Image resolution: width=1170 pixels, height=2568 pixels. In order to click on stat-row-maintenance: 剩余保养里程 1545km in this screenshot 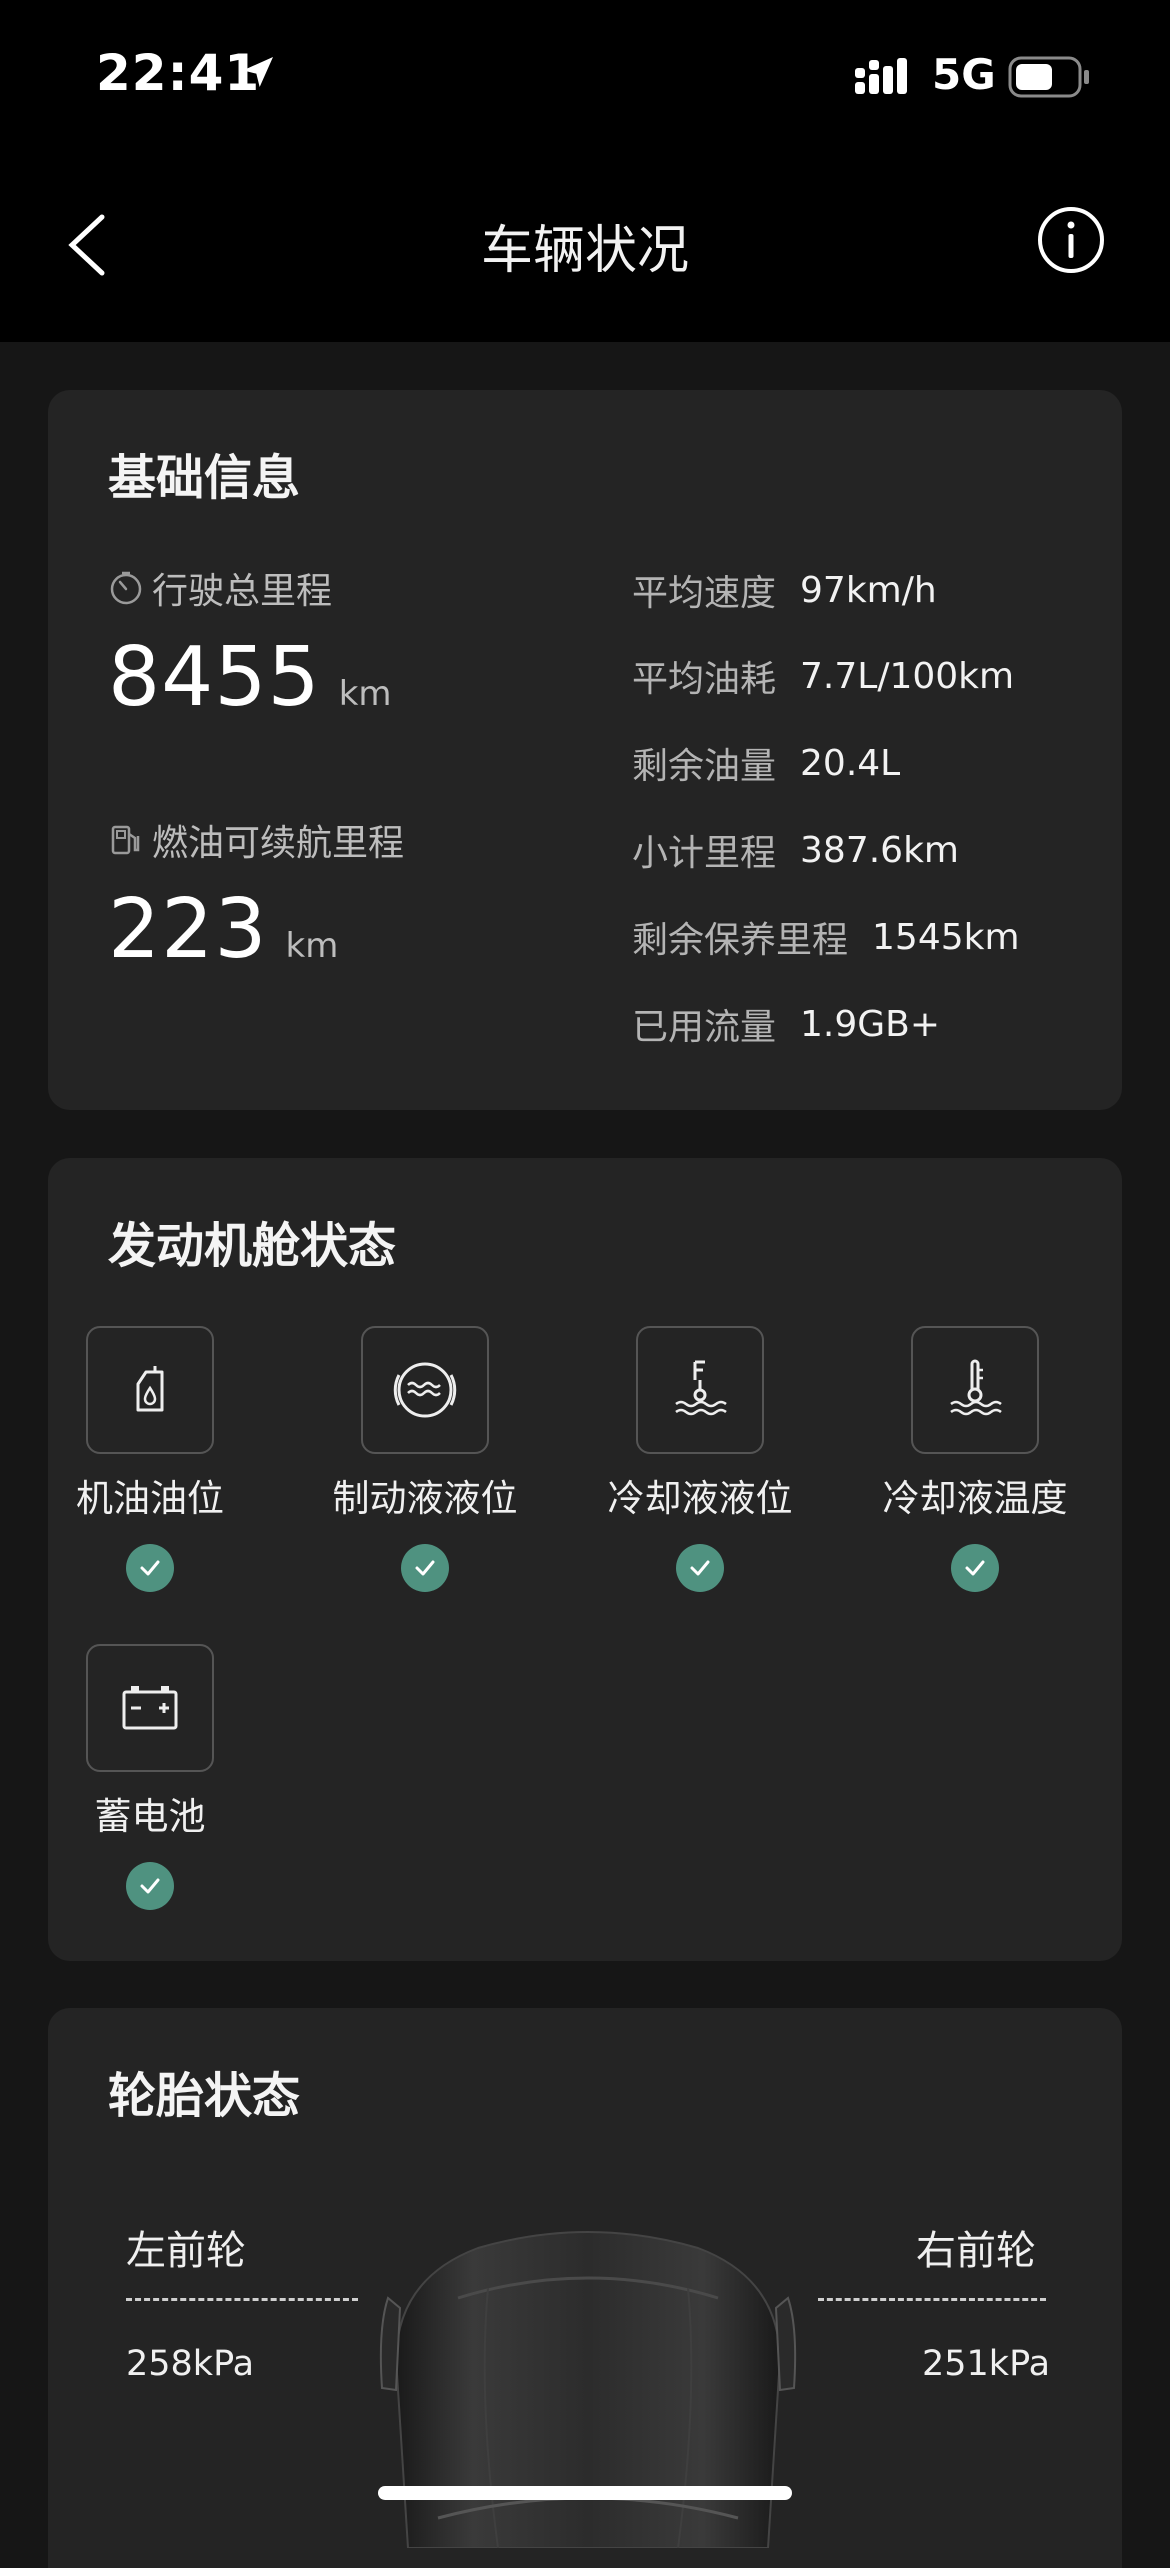, I will do `click(826, 937)`.